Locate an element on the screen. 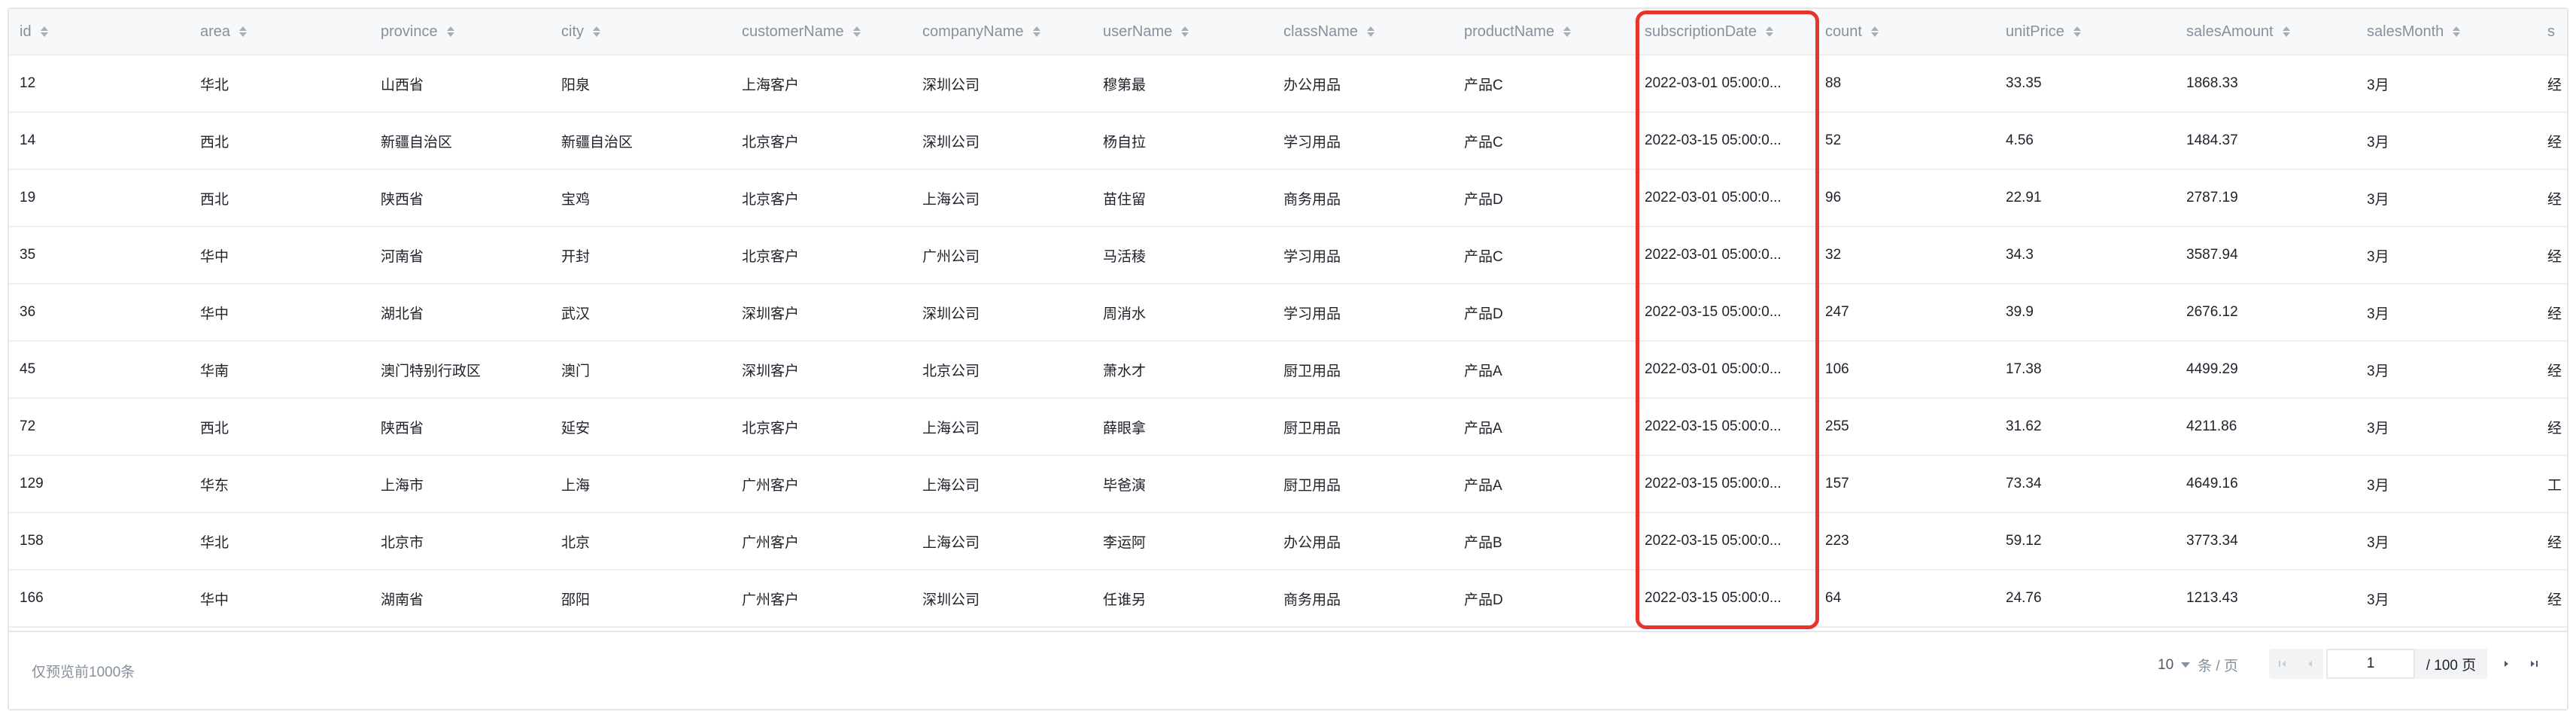 The height and width of the screenshot is (718, 2576). table-cell-id: 14 is located at coordinates (99, 141).